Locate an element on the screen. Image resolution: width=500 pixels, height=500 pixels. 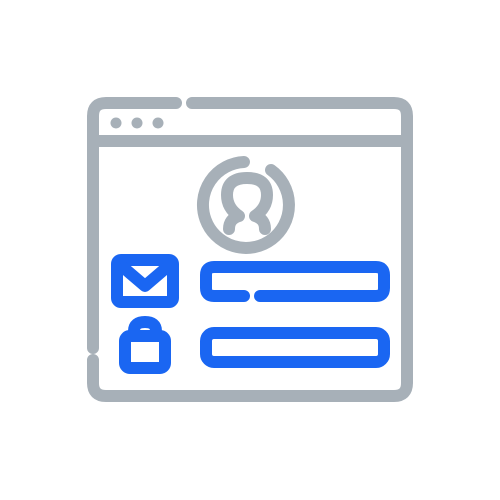
password-field-outline is located at coordinates (295, 347).